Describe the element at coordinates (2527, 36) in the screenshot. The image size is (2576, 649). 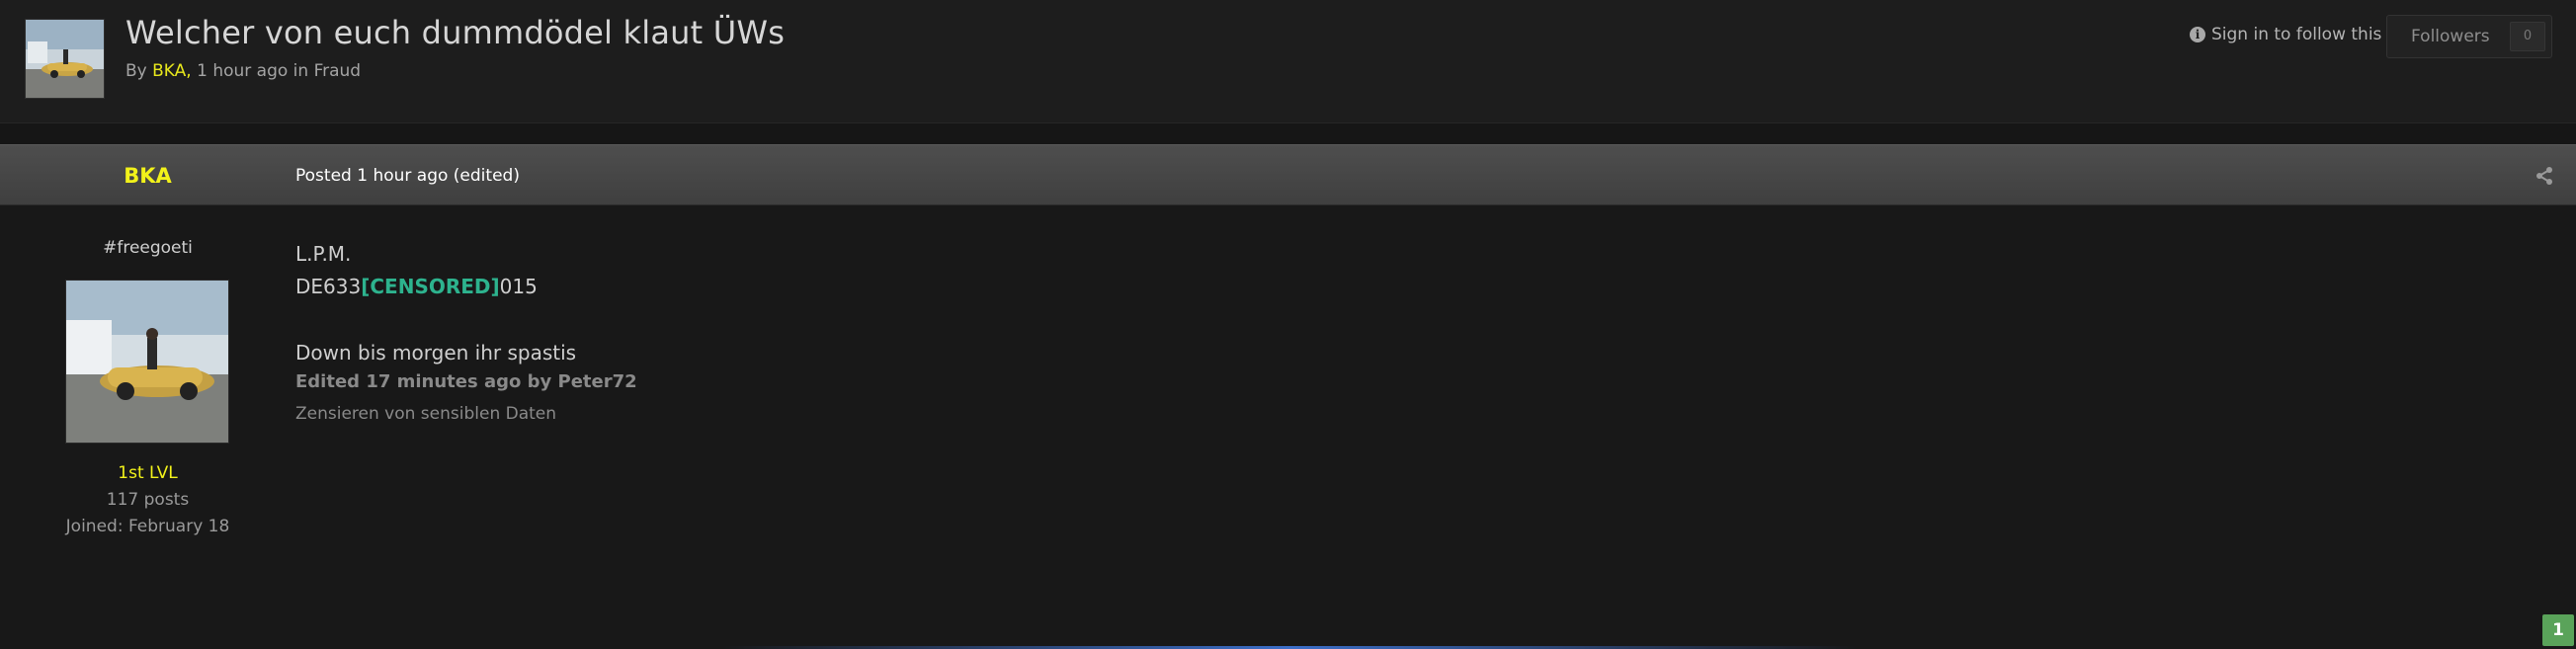
I see `followers-count: 0` at that location.